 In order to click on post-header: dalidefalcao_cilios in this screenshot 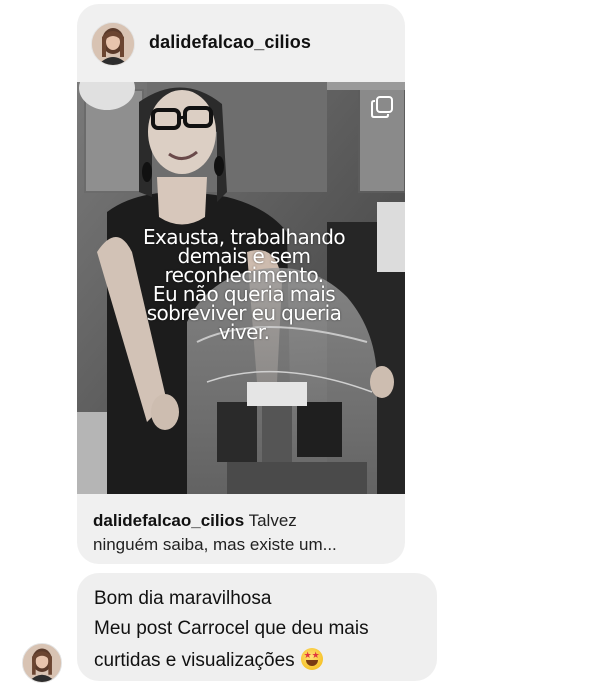, I will do `click(241, 43)`.